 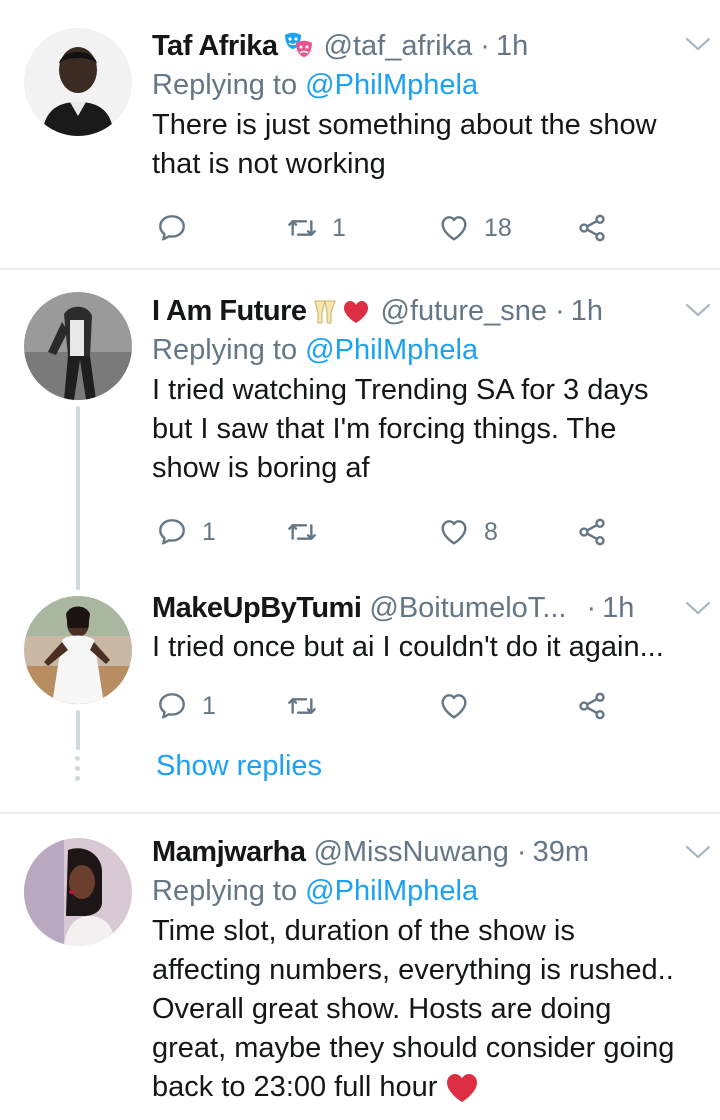 I want to click on reply-button, so click(x=179, y=228).